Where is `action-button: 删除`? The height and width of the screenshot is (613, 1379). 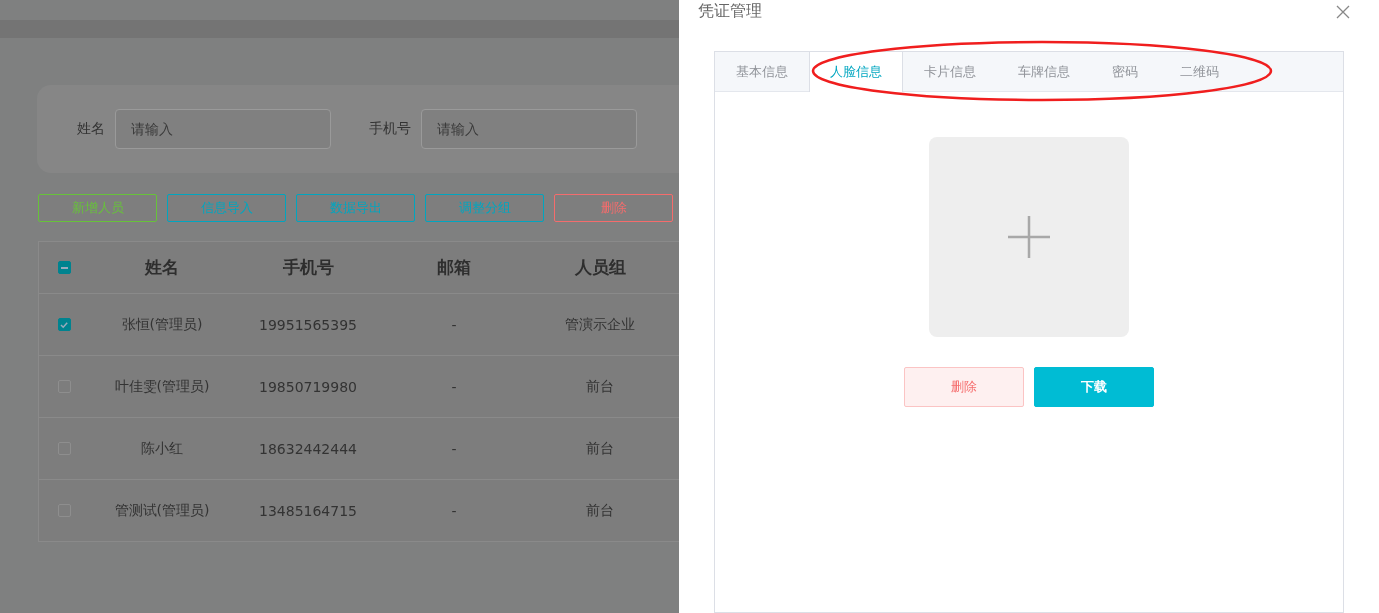
action-button: 删除 is located at coordinates (613, 208).